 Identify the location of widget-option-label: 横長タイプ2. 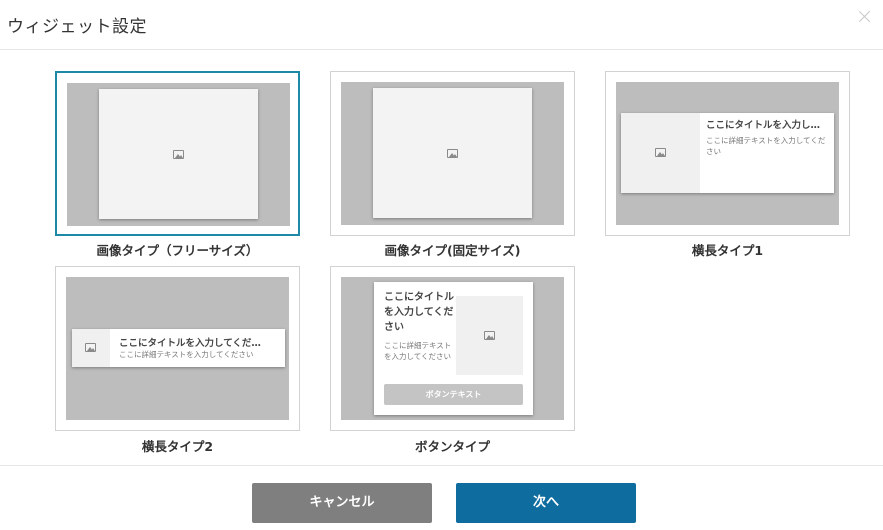
(177, 446).